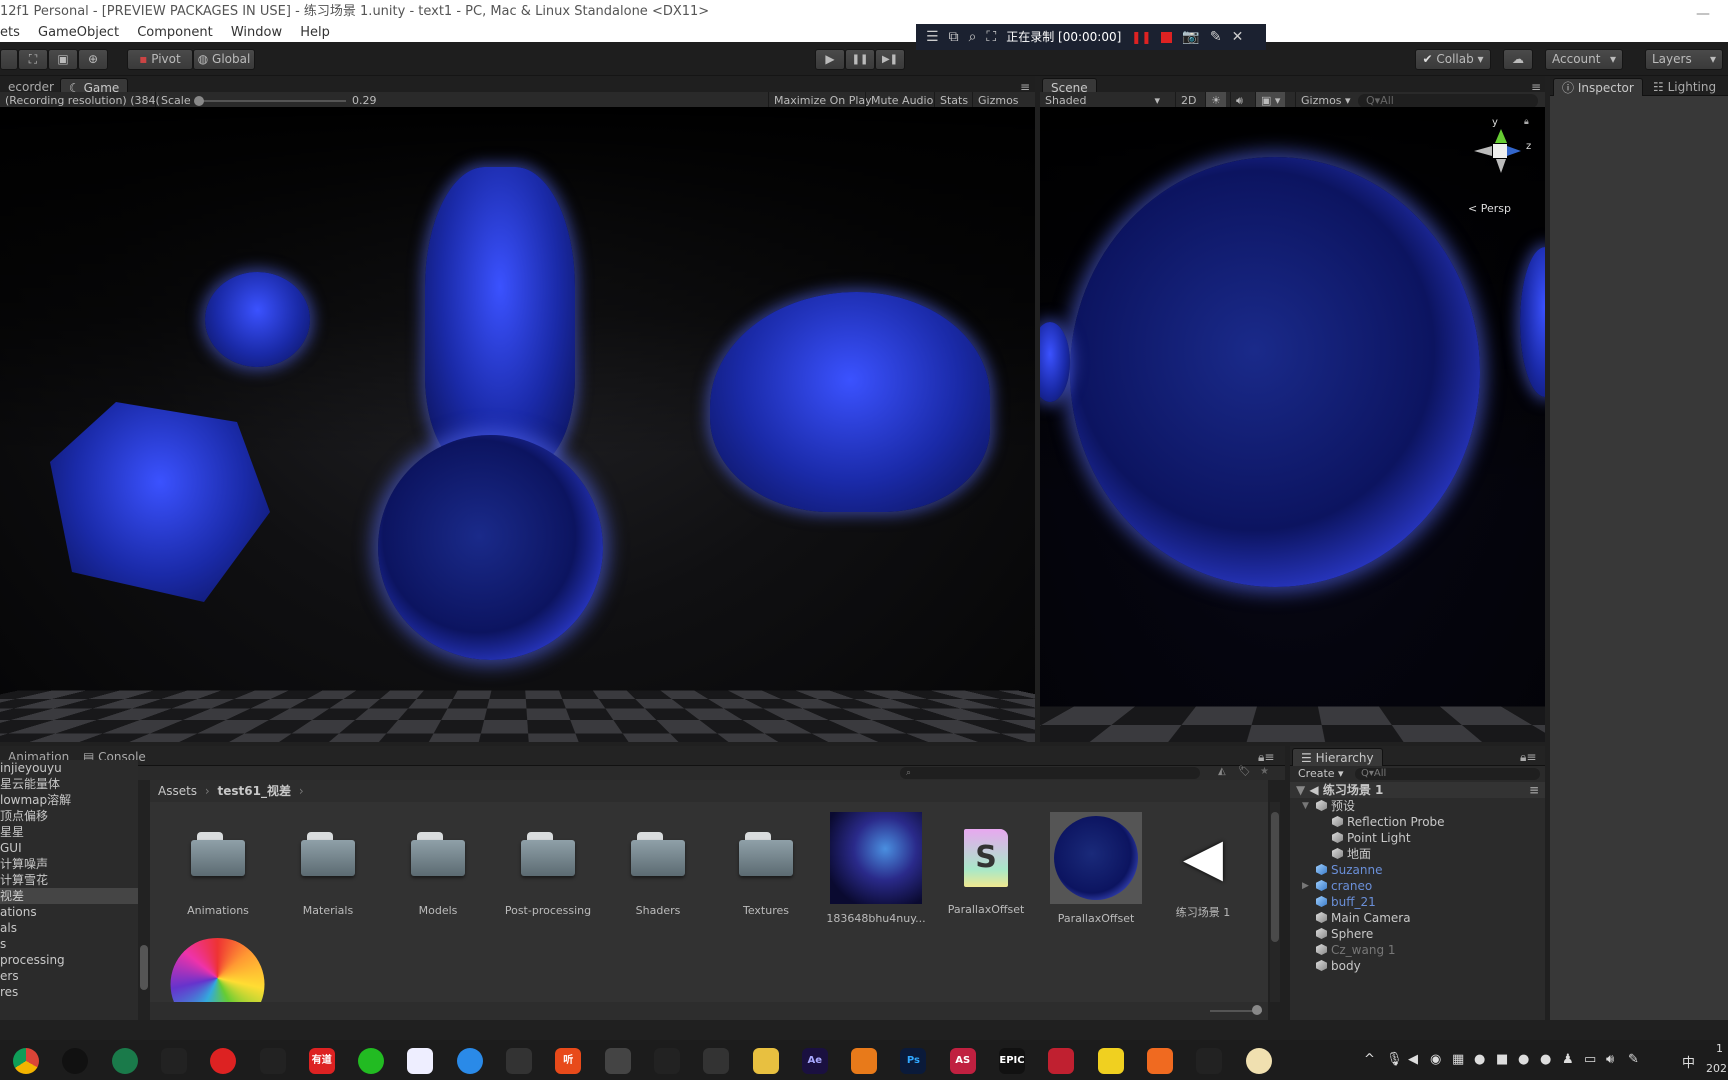  What do you see at coordinates (78, 32) in the screenshot?
I see `menu-gameobject: GameObject` at bounding box center [78, 32].